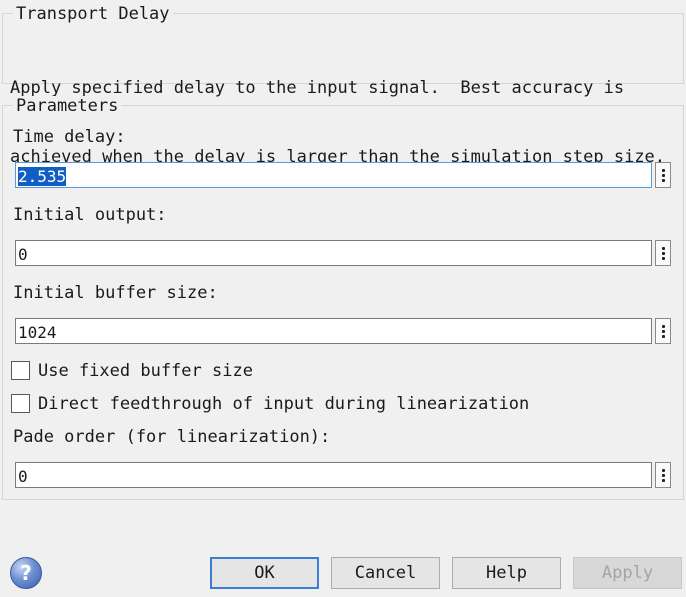 This screenshot has width=686, height=597. I want to click on block-title: Transport Delay, so click(93, 14).